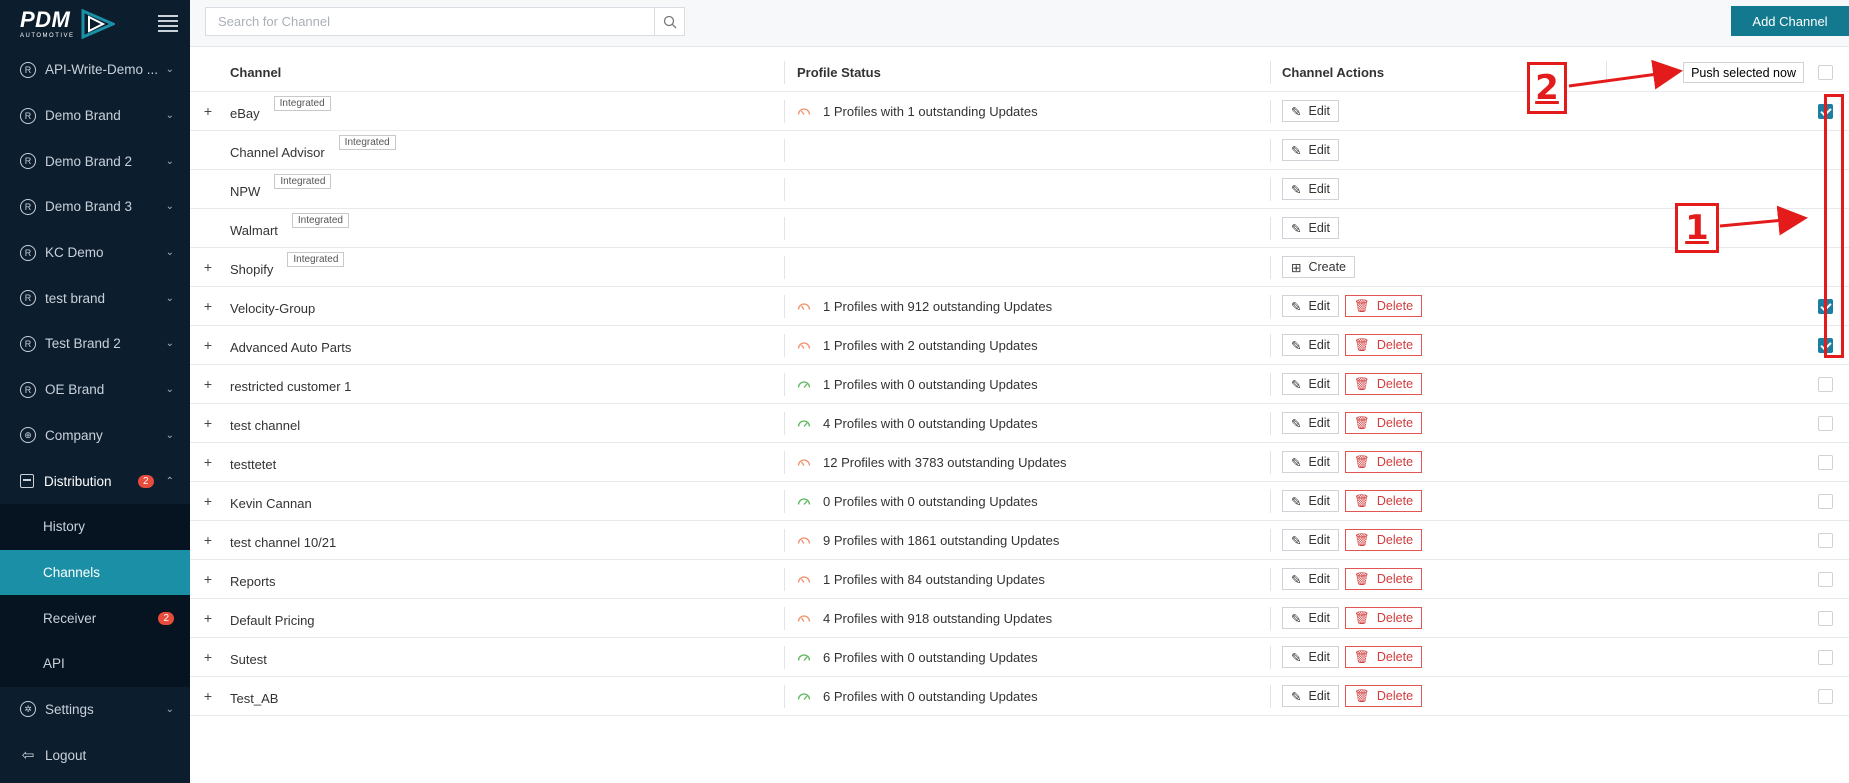  What do you see at coordinates (272, 620) in the screenshot?
I see `channel-name: Default Pricing` at bounding box center [272, 620].